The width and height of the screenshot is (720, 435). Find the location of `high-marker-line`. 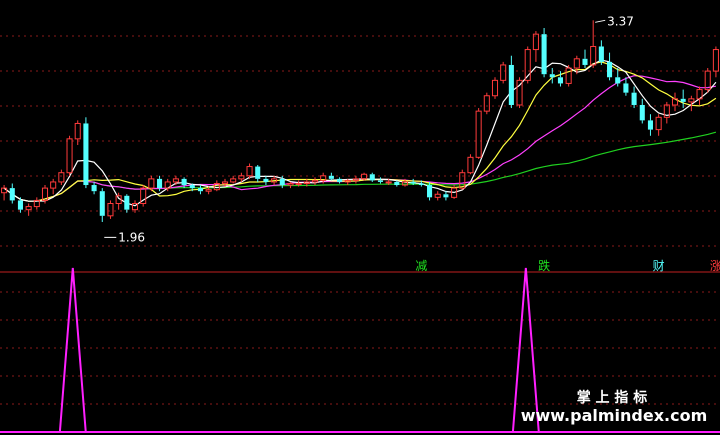

high-marker-line is located at coordinates (600, 21).